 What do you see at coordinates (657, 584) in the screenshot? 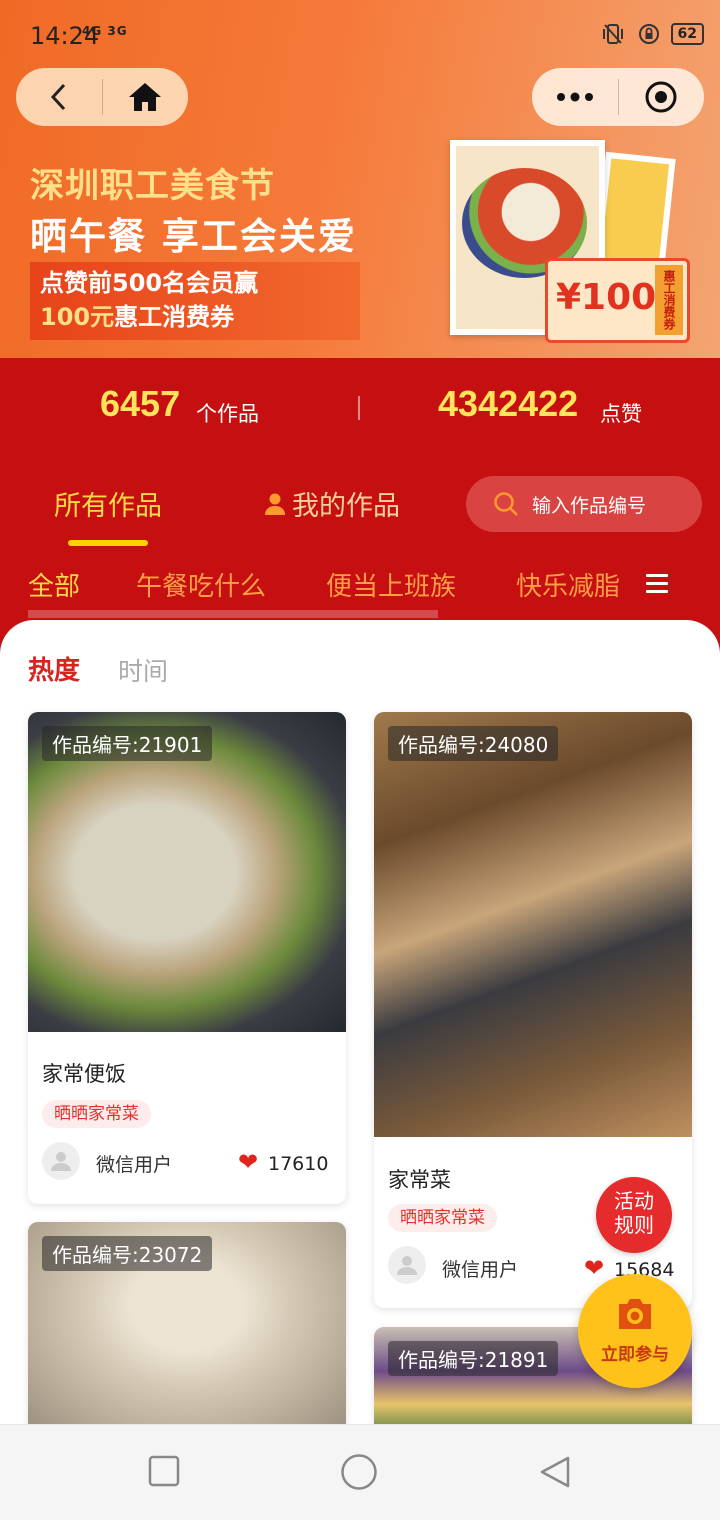
I see `category-menu-icon` at bounding box center [657, 584].